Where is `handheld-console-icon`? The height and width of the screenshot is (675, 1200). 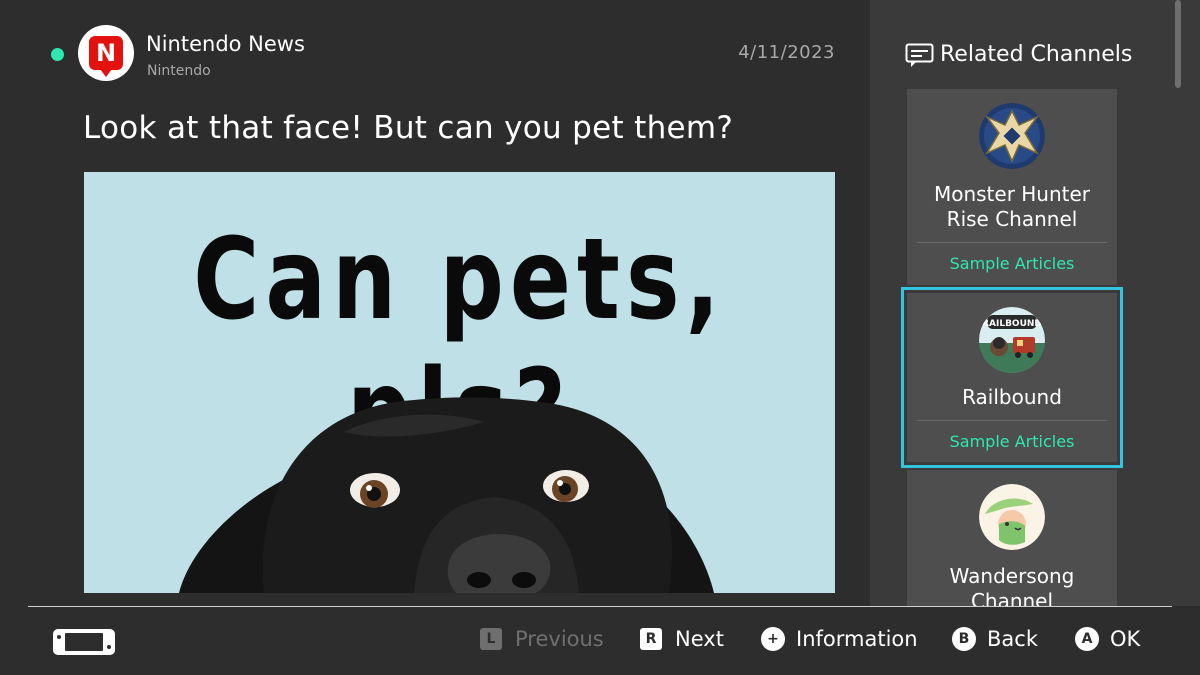
handheld-console-icon is located at coordinates (84, 642).